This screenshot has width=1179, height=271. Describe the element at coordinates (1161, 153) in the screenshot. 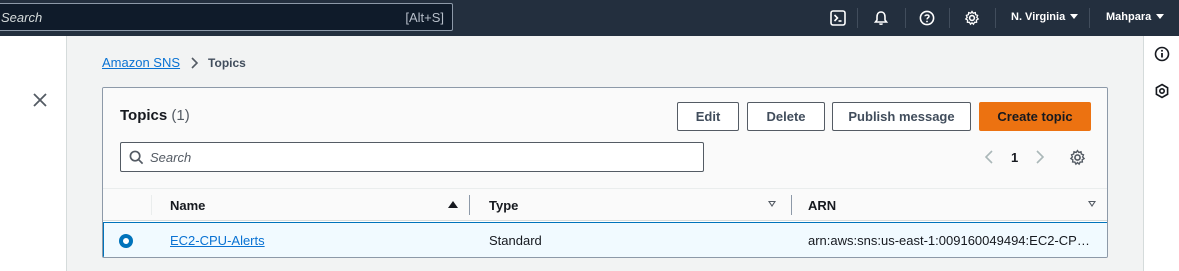

I see `tools-rail` at that location.